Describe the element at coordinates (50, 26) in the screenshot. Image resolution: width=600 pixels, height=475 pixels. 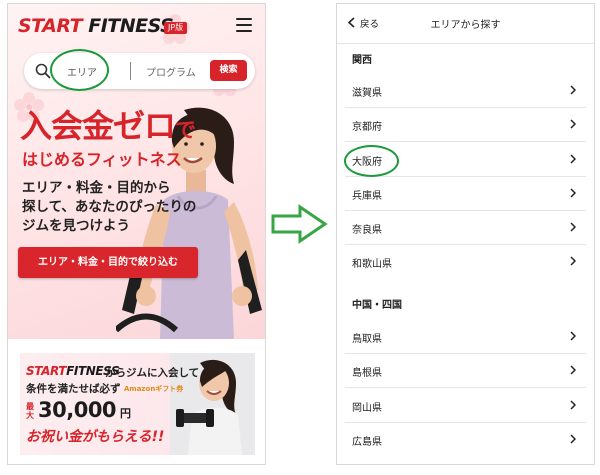
I see `logo-text-start: START` at that location.